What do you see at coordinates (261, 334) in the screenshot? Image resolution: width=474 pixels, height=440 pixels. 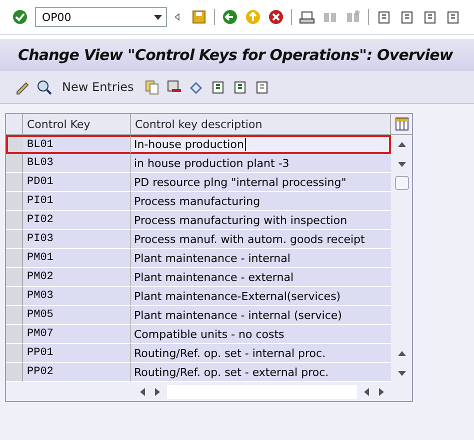 I see `table-cell: Compatible units - no costs` at bounding box center [261, 334].